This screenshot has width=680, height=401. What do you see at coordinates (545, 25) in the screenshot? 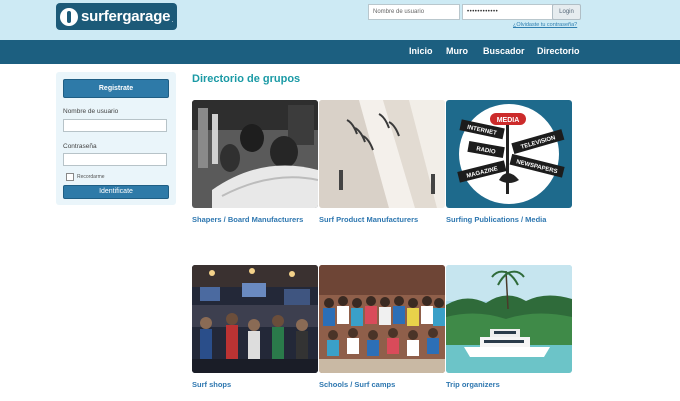
I see `forgot-password-link: ¿Olvidaste tu contraseña?` at bounding box center [545, 25].